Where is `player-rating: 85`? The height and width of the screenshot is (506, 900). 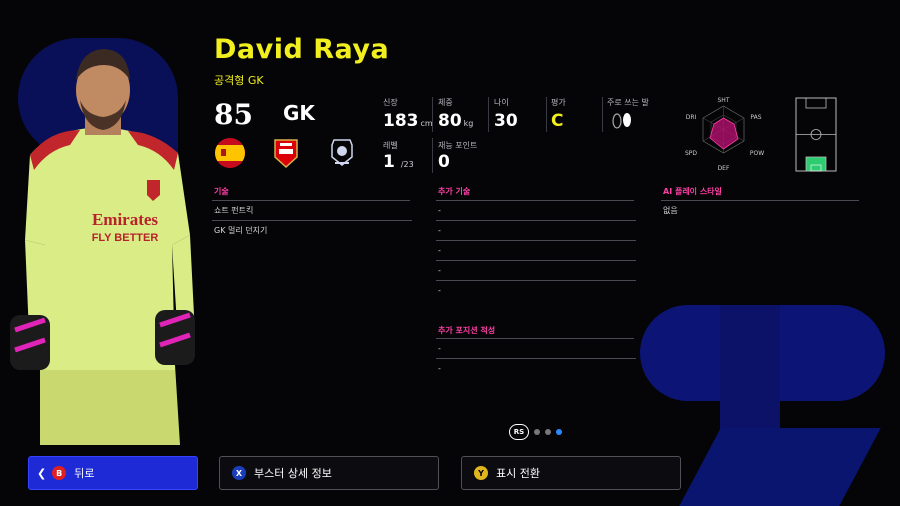
player-rating: 85 is located at coordinates (233, 114).